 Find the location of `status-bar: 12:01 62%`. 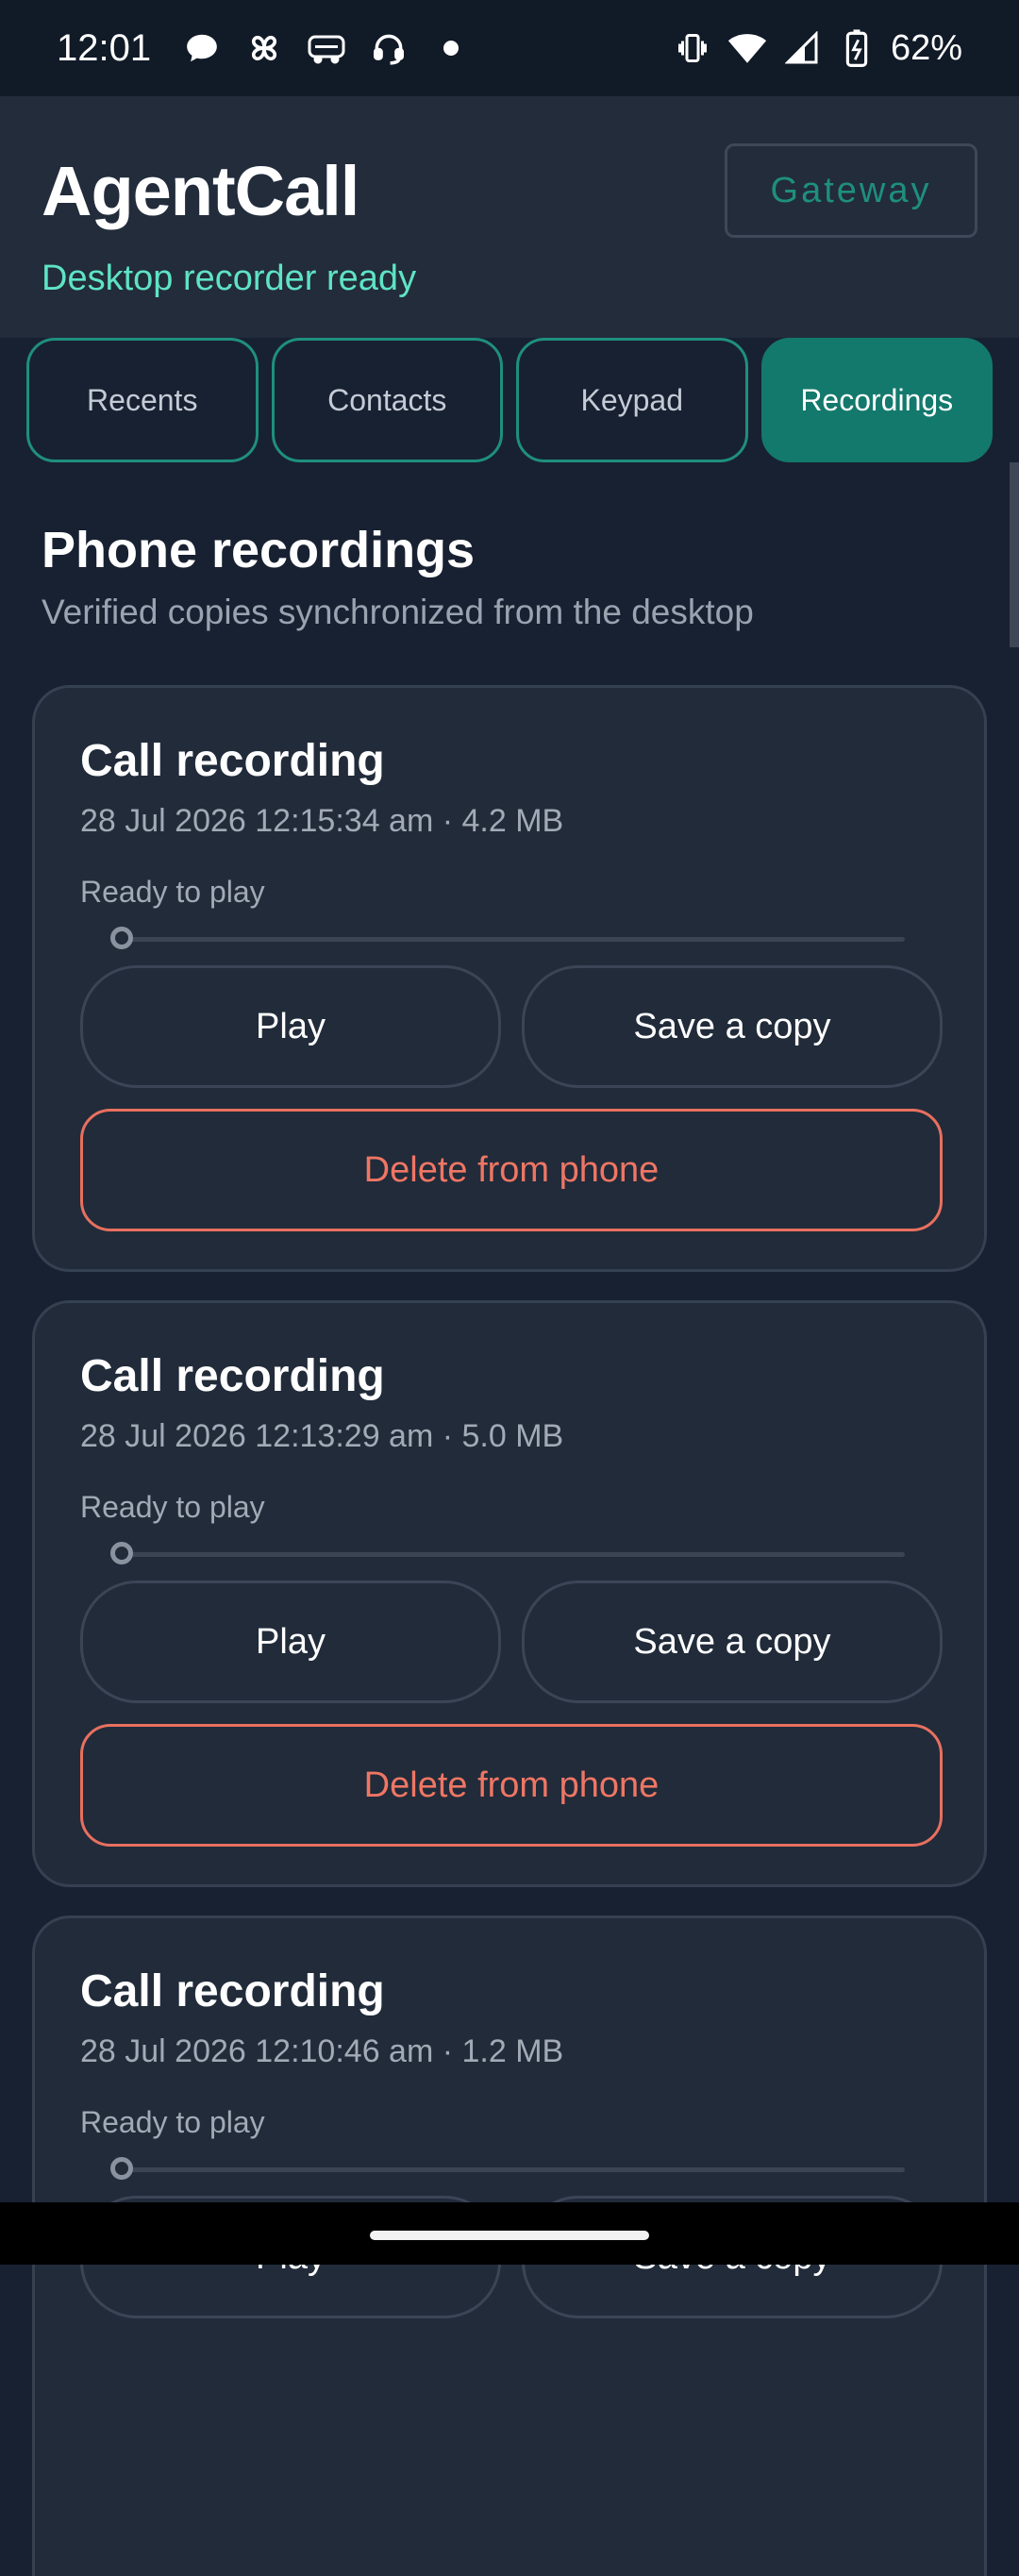

status-bar: 12:01 62% is located at coordinates (509, 48).